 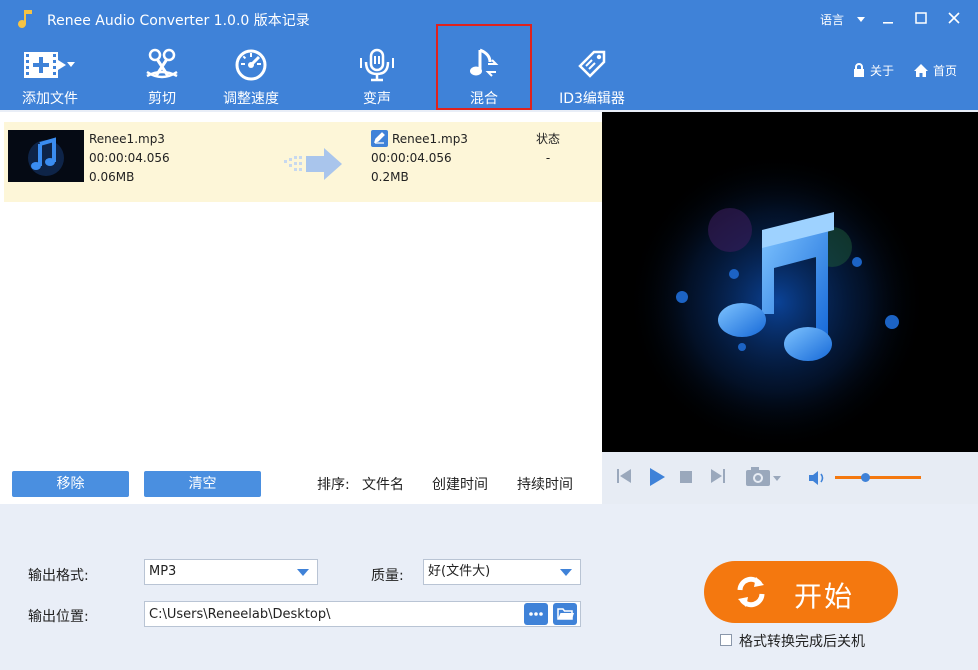 What do you see at coordinates (484, 99) in the screenshot?
I see `mix-label: 混合` at bounding box center [484, 99].